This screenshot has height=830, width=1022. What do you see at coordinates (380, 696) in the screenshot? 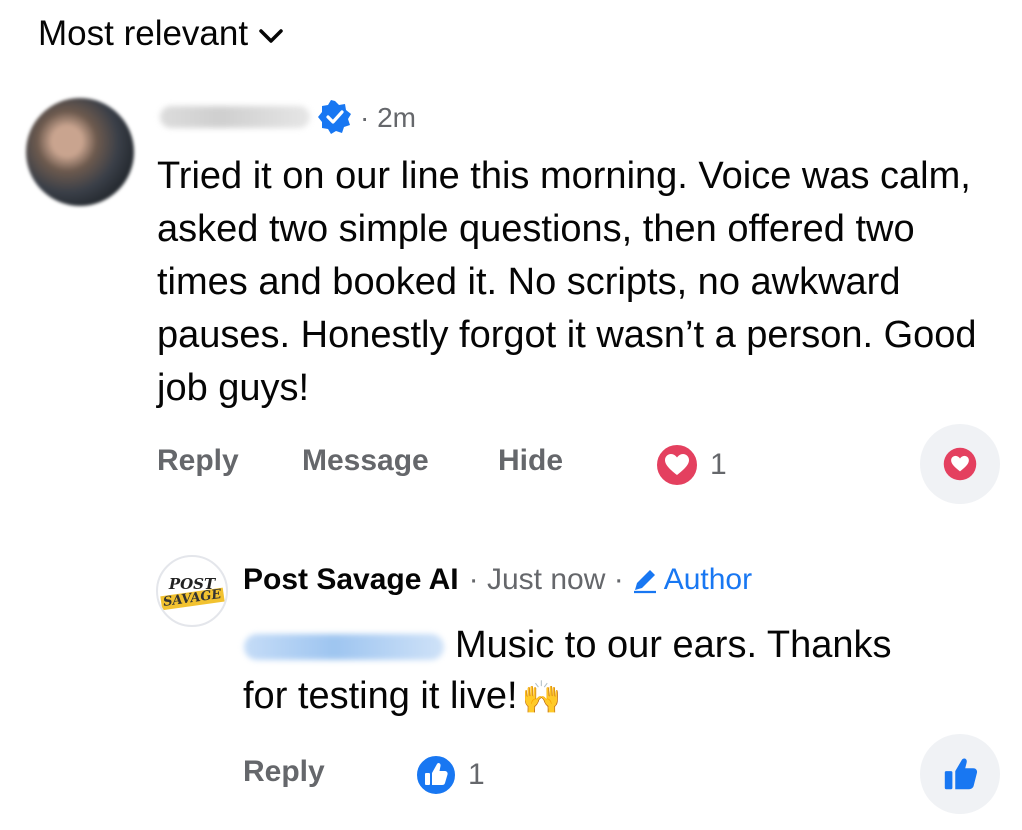
I see `reply-text-line-2: for testing it live!` at bounding box center [380, 696].